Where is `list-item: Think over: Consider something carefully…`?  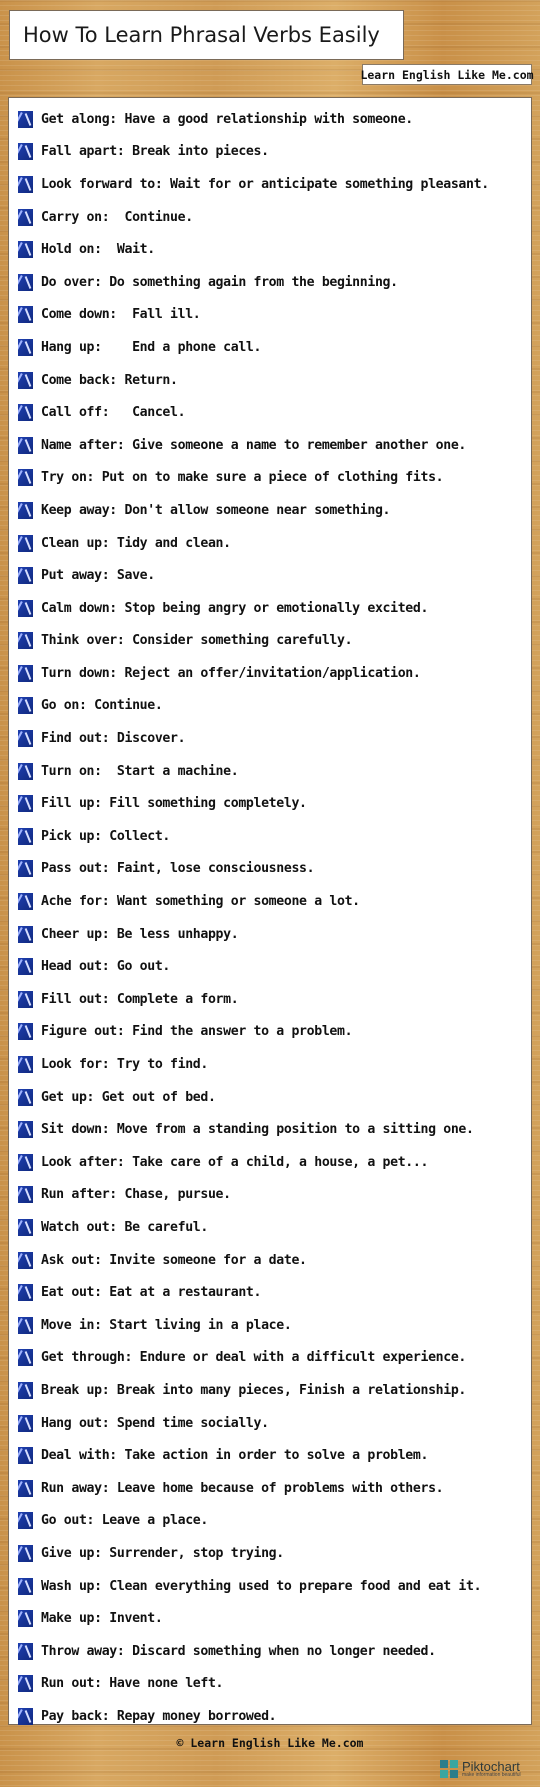 list-item: Think over: Consider something carefully… is located at coordinates (270, 641).